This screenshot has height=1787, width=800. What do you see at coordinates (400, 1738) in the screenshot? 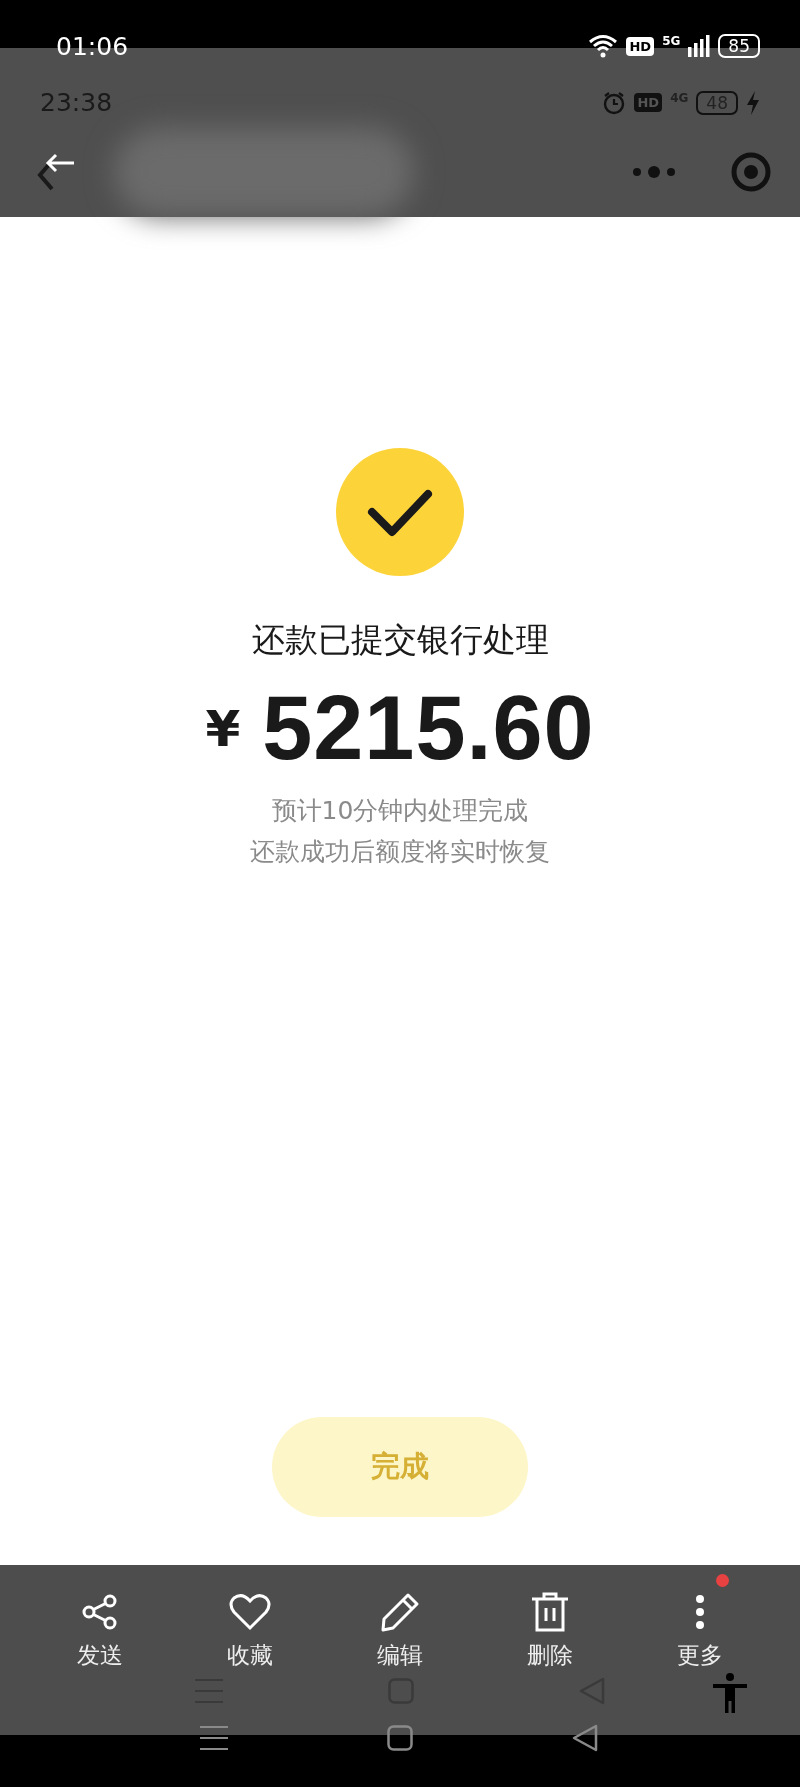
I see `home-icon` at bounding box center [400, 1738].